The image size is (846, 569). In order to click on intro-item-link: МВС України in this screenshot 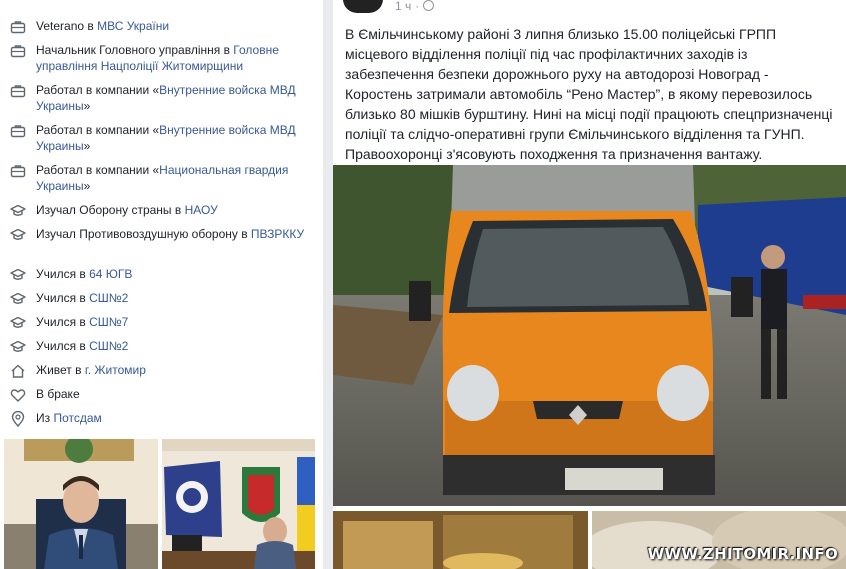, I will do `click(133, 26)`.